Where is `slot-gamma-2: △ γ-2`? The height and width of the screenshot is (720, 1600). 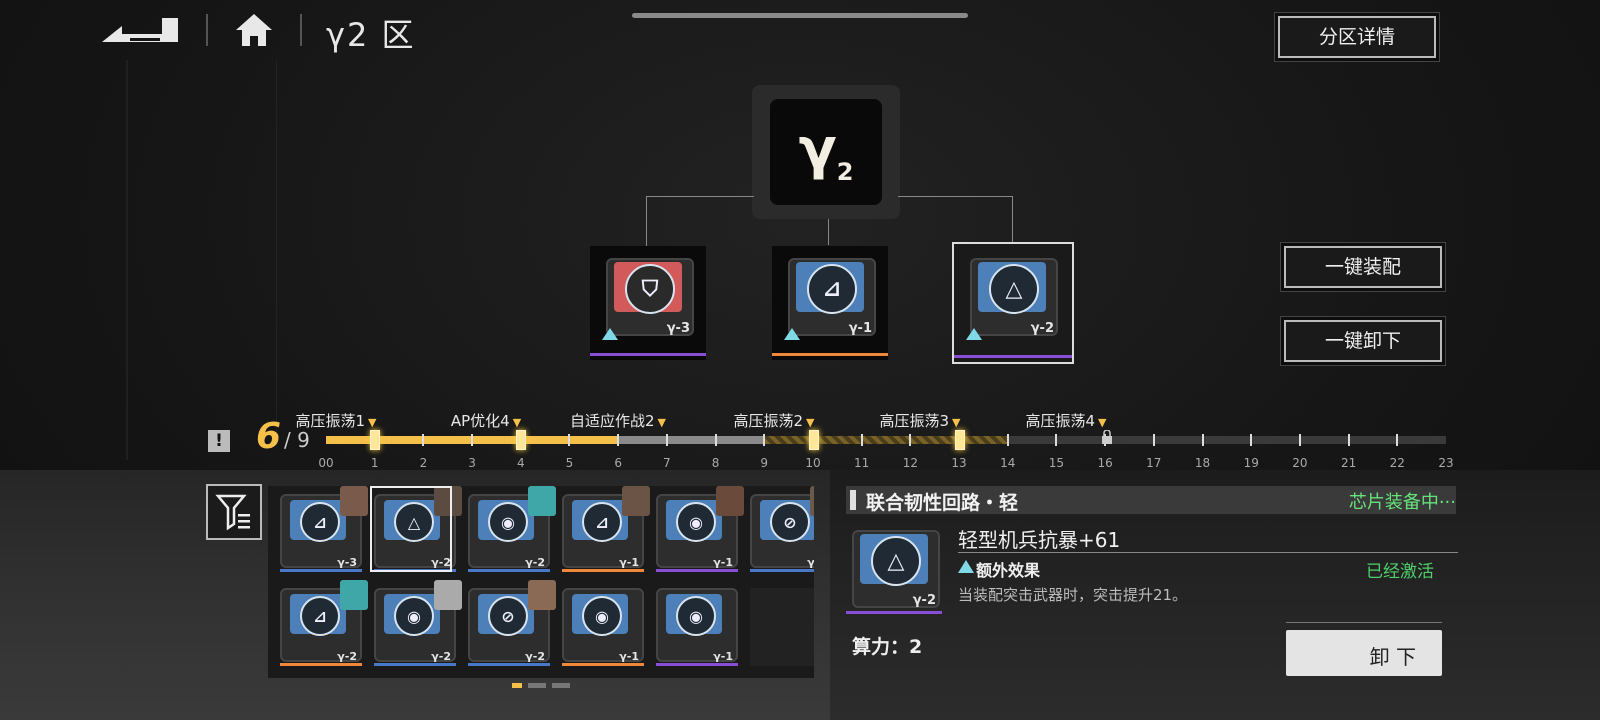 slot-gamma-2: △ γ-2 is located at coordinates (1013, 303).